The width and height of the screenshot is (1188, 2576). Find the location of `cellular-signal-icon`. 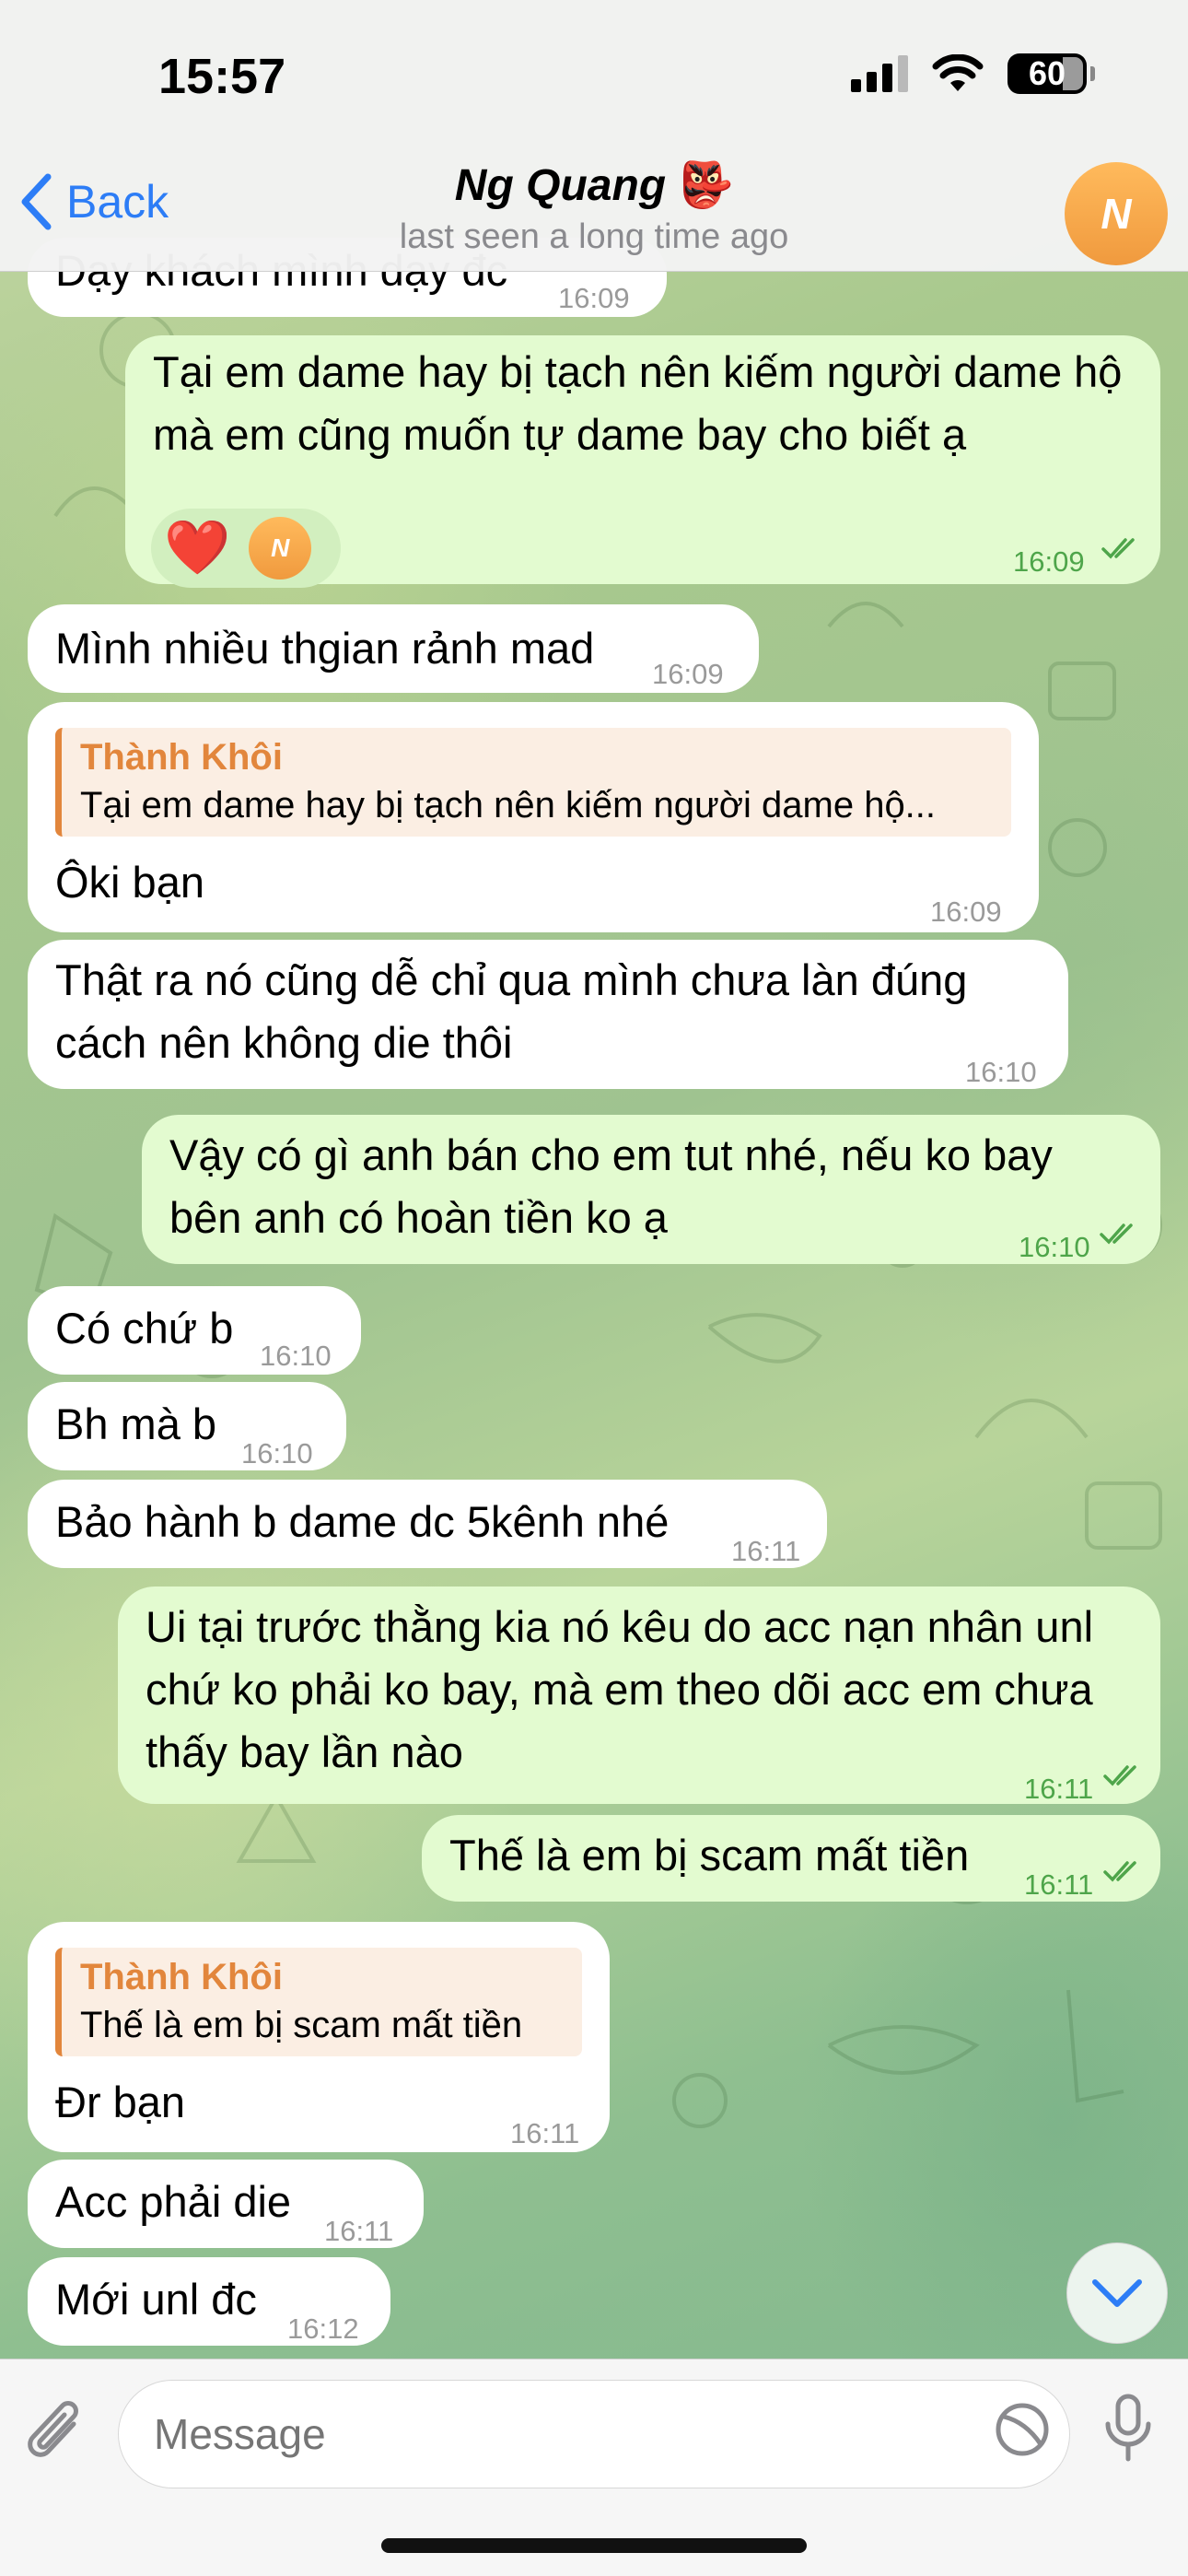

cellular-signal-icon is located at coordinates (879, 73).